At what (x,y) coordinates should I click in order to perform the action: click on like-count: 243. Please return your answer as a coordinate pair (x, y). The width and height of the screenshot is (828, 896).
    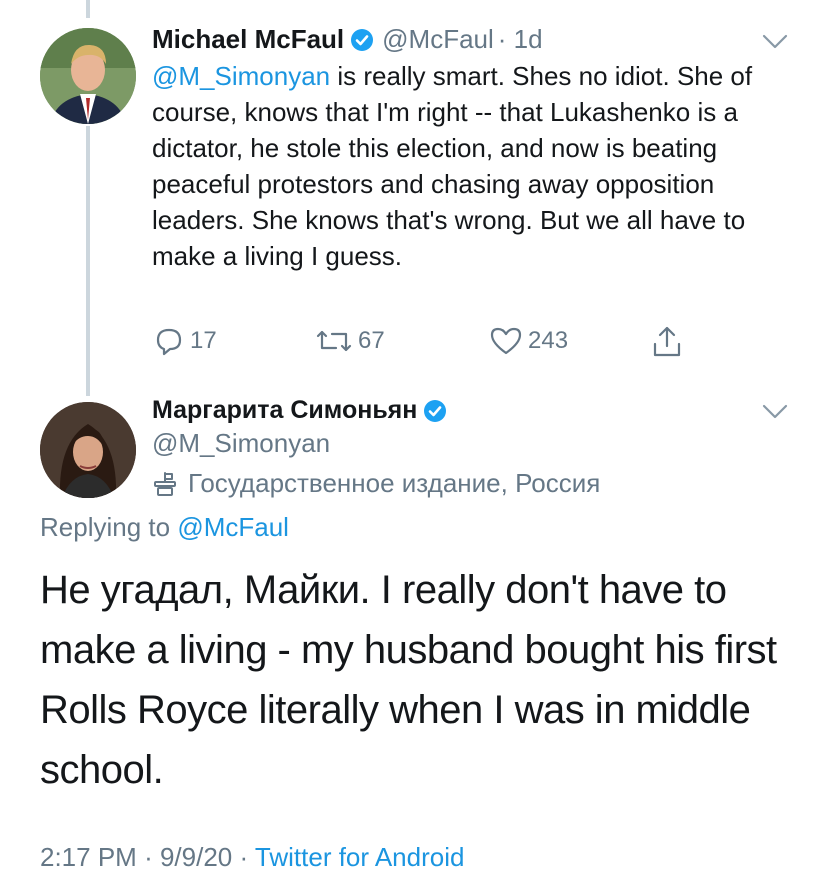
    Looking at the image, I should click on (548, 340).